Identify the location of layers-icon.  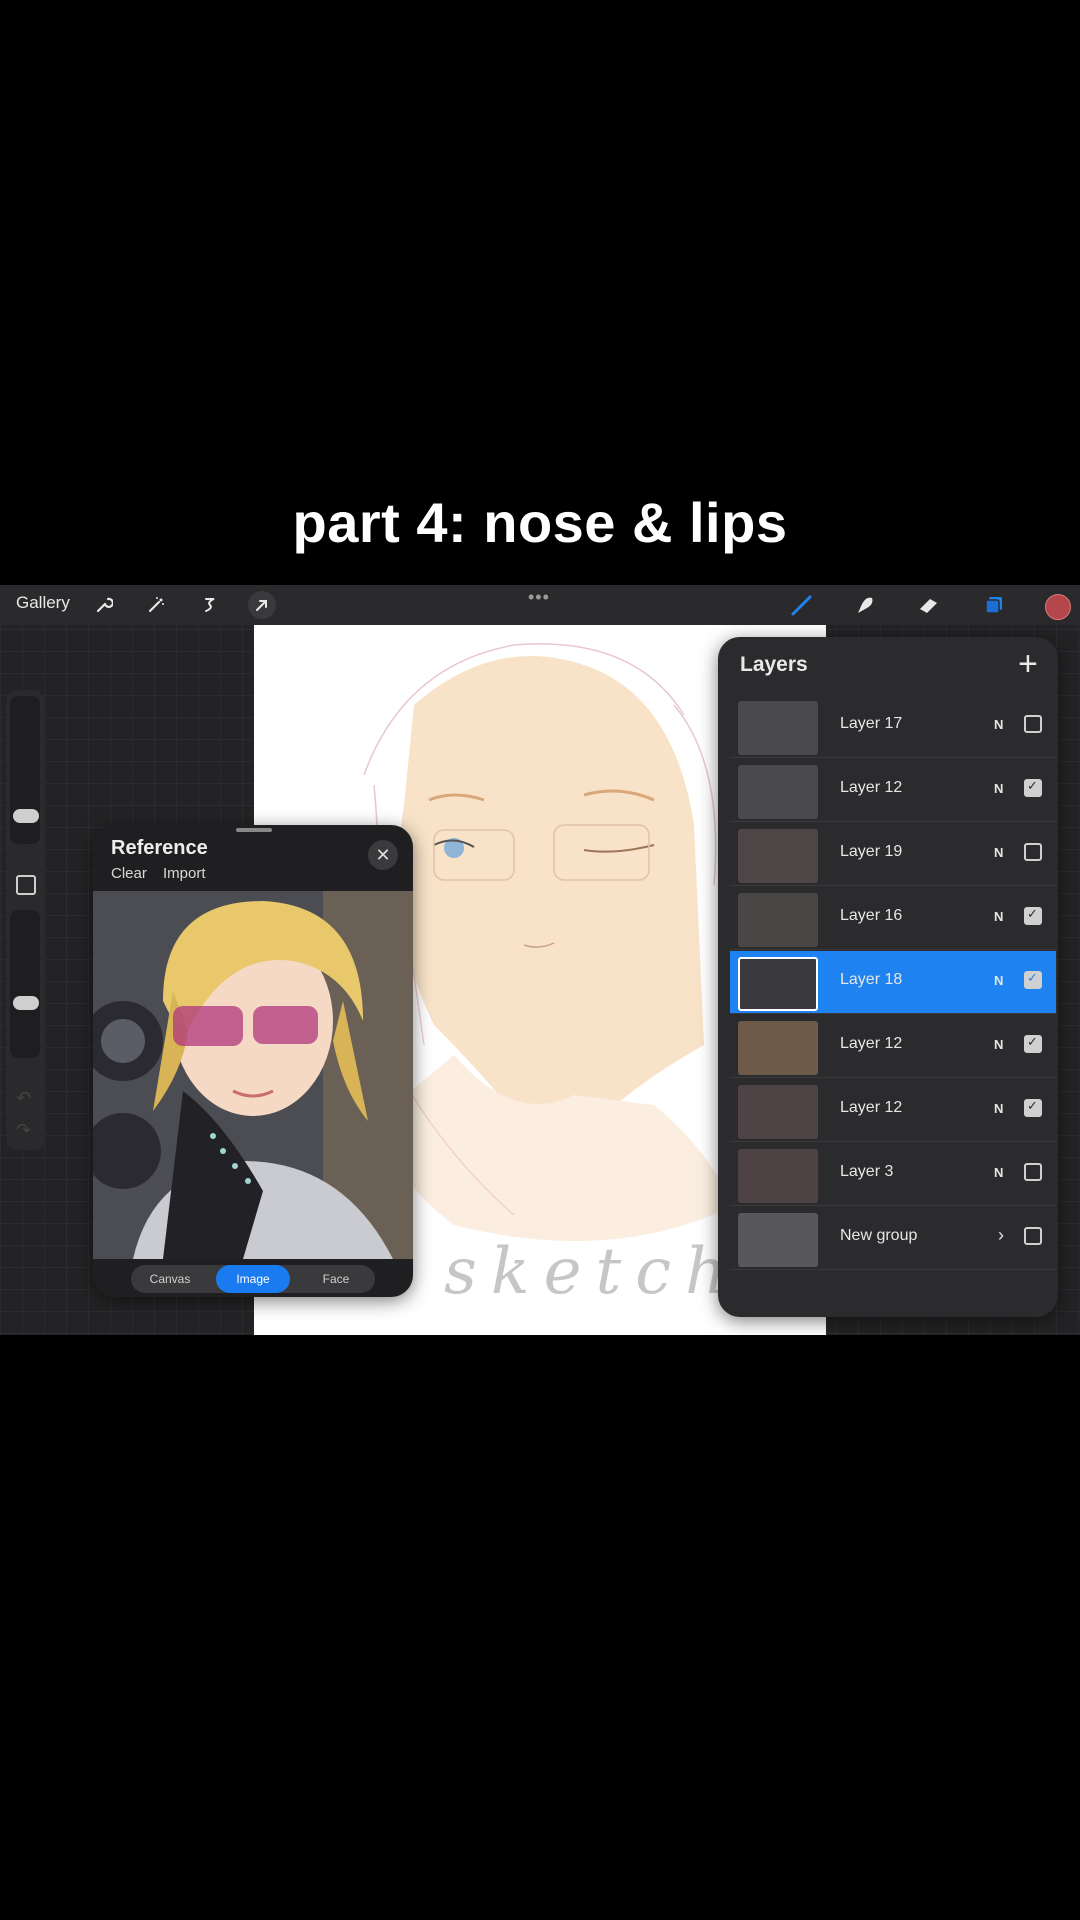
(994, 605).